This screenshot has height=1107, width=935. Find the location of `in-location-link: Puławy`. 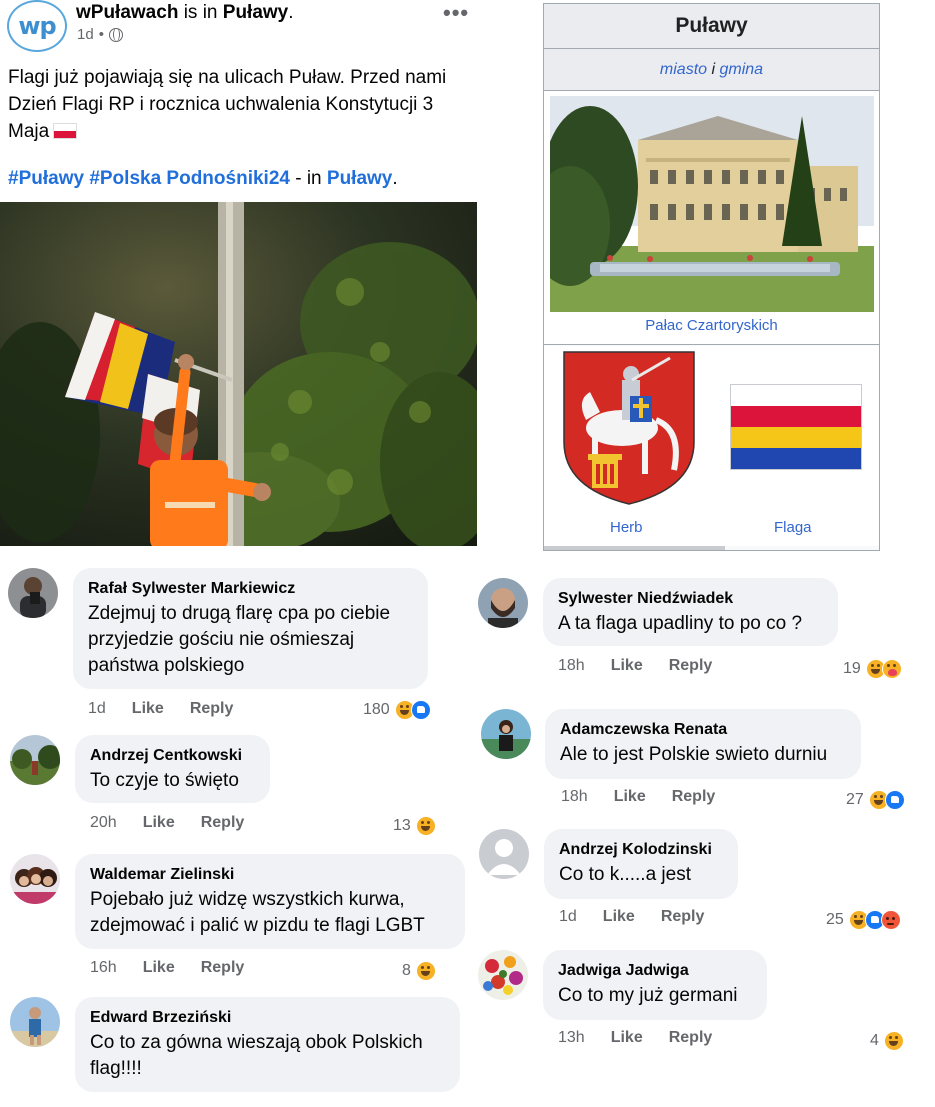

in-location-link: Puławy is located at coordinates (359, 178).